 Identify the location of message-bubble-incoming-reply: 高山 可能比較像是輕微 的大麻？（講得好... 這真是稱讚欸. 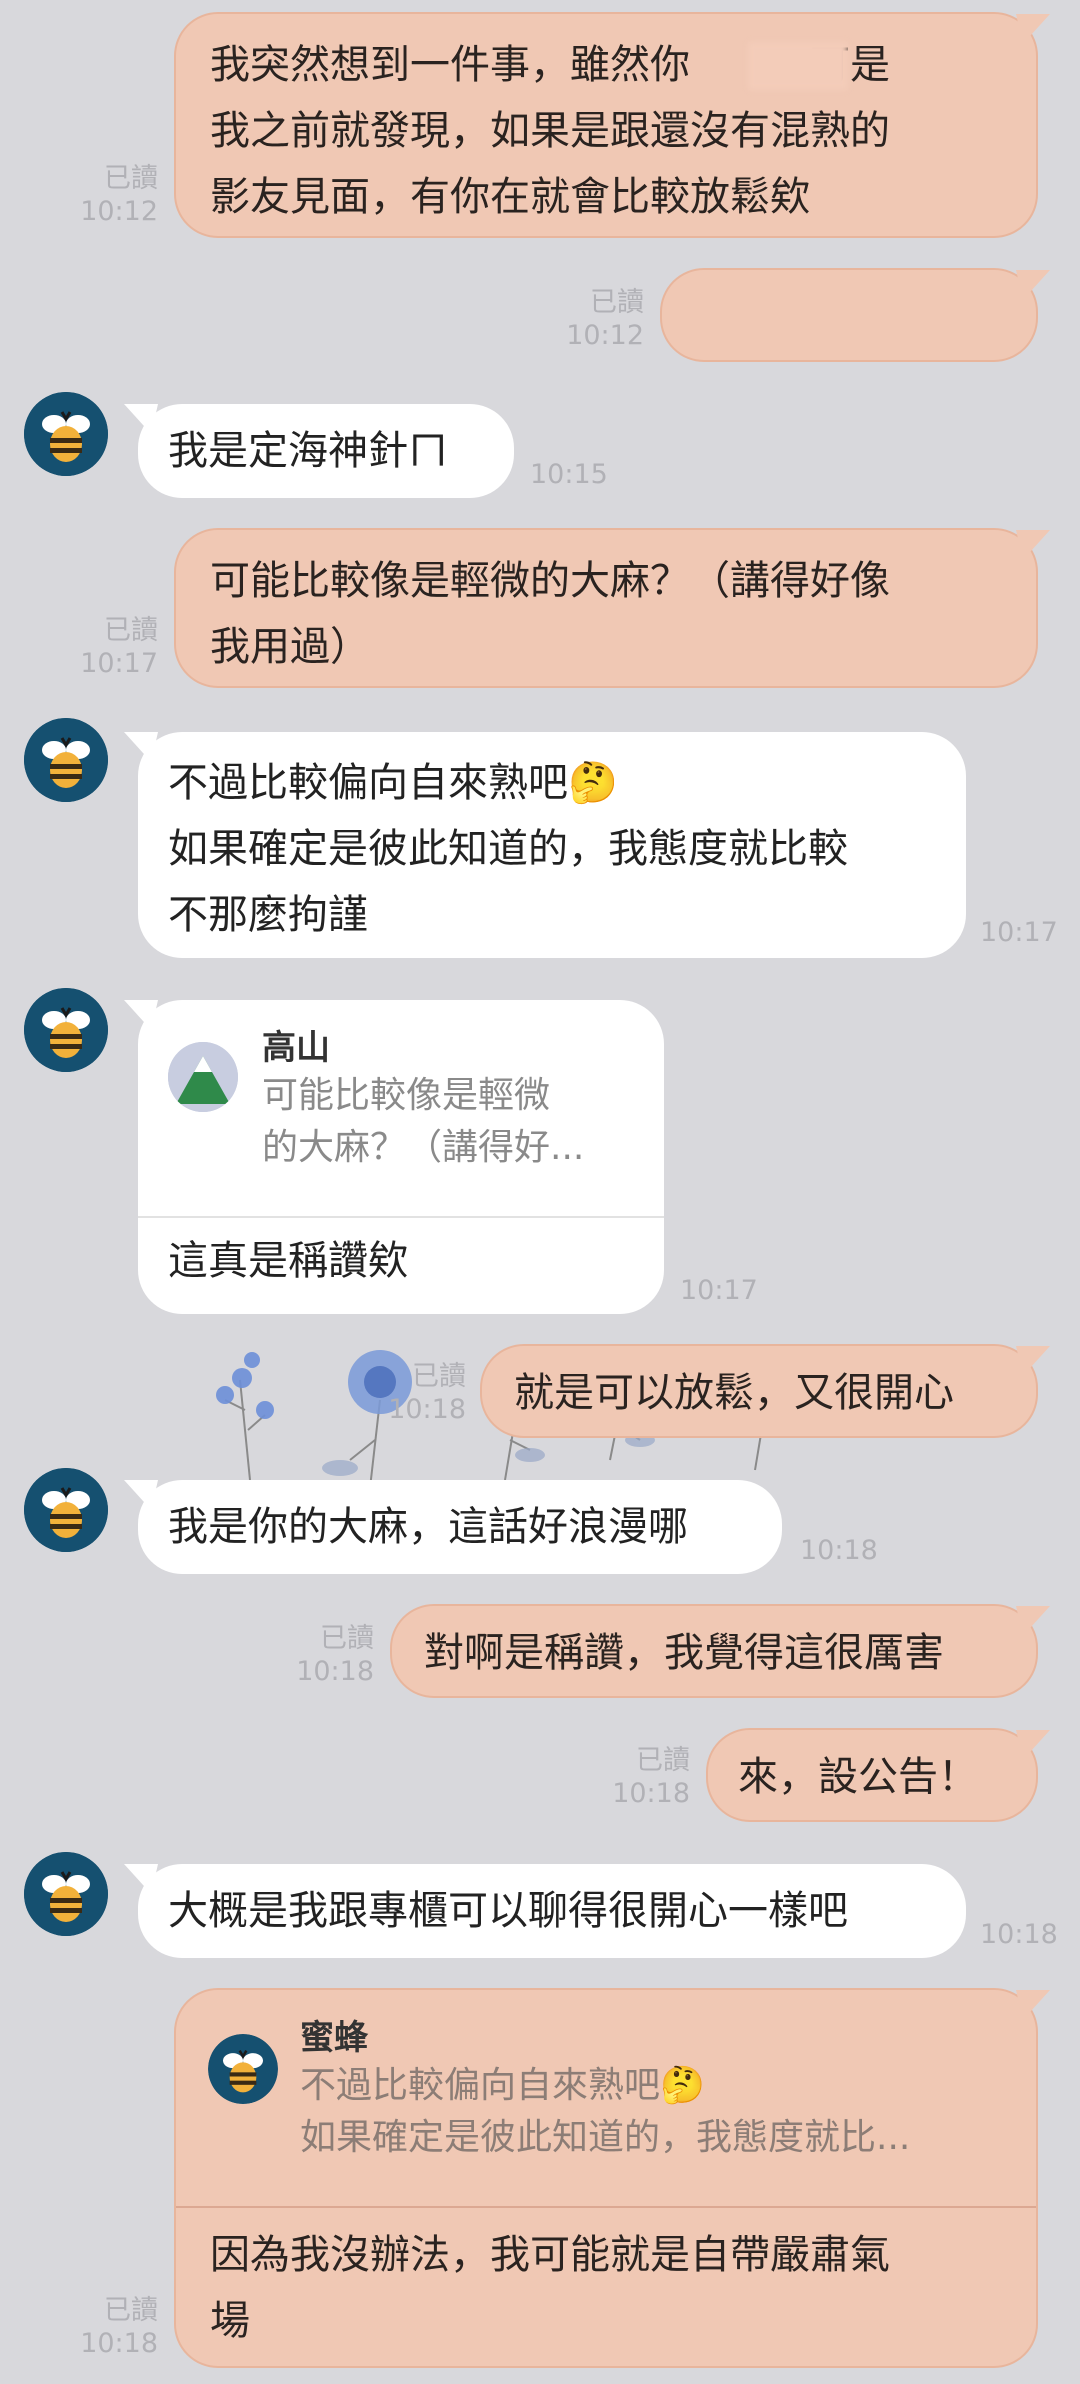
(394, 1157).